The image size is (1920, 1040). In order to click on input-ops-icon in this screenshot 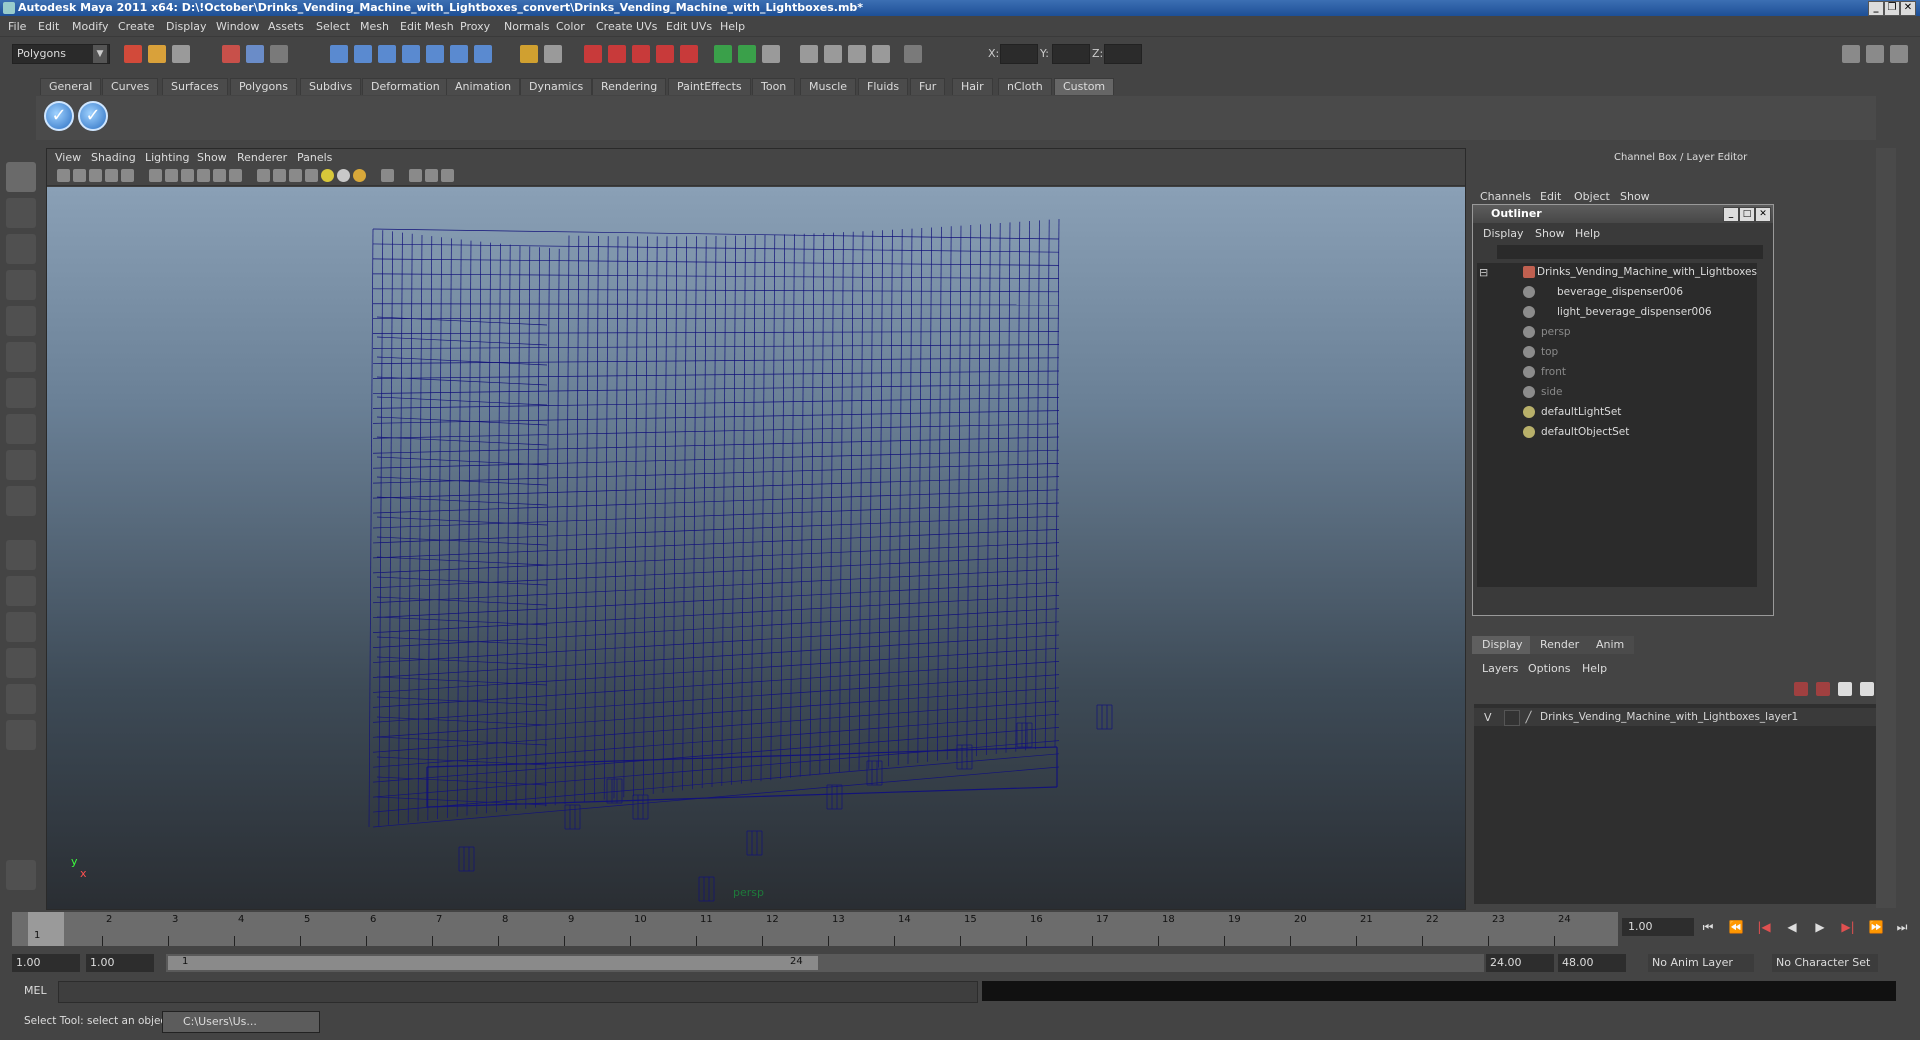, I will do `click(529, 54)`.